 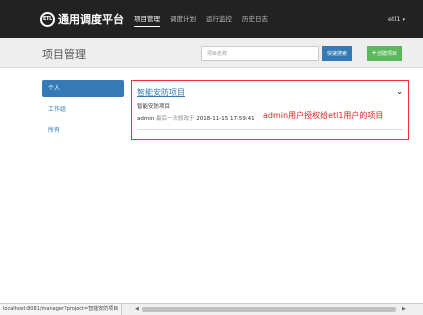 What do you see at coordinates (404, 309) in the screenshot?
I see `scroll-right-icon: ▶` at bounding box center [404, 309].